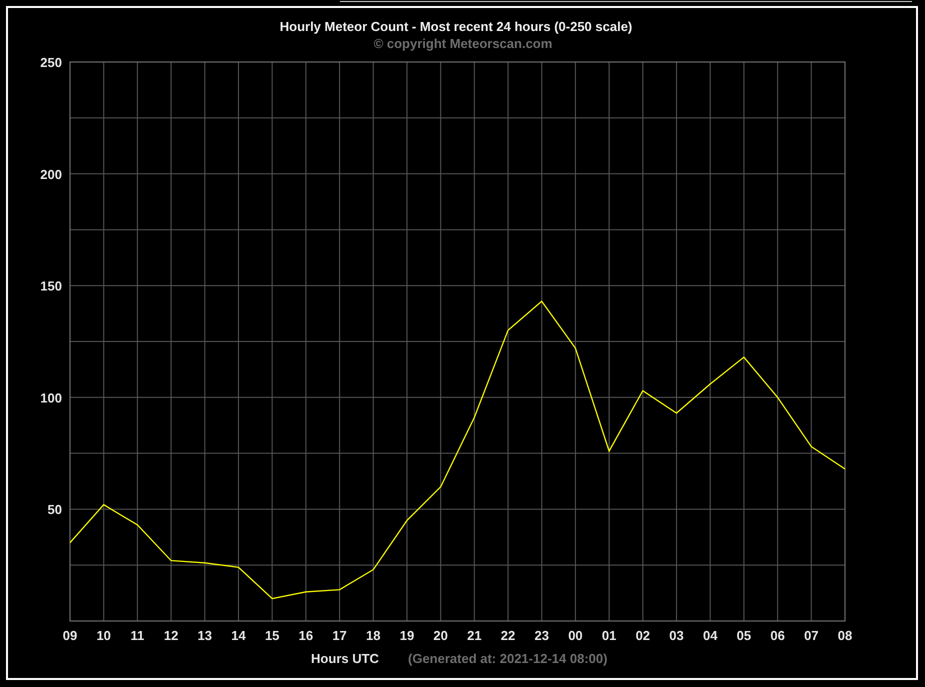 The height and width of the screenshot is (687, 925). What do you see at coordinates (205, 635) in the screenshot?
I see `axis-label: 13` at bounding box center [205, 635].